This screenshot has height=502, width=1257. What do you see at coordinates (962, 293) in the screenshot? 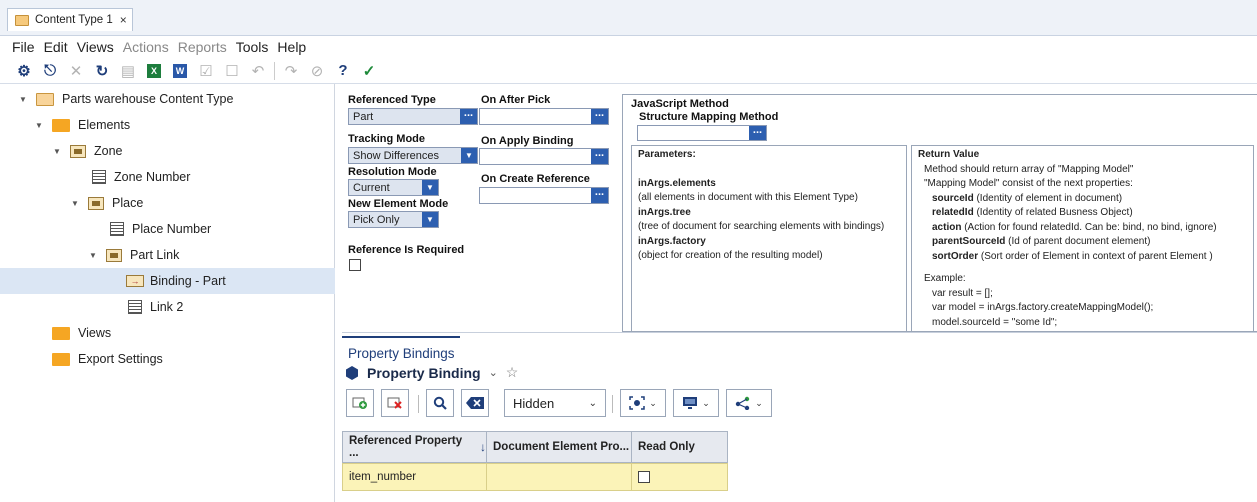
I see `example-line-1: var result = [];` at bounding box center [962, 293].